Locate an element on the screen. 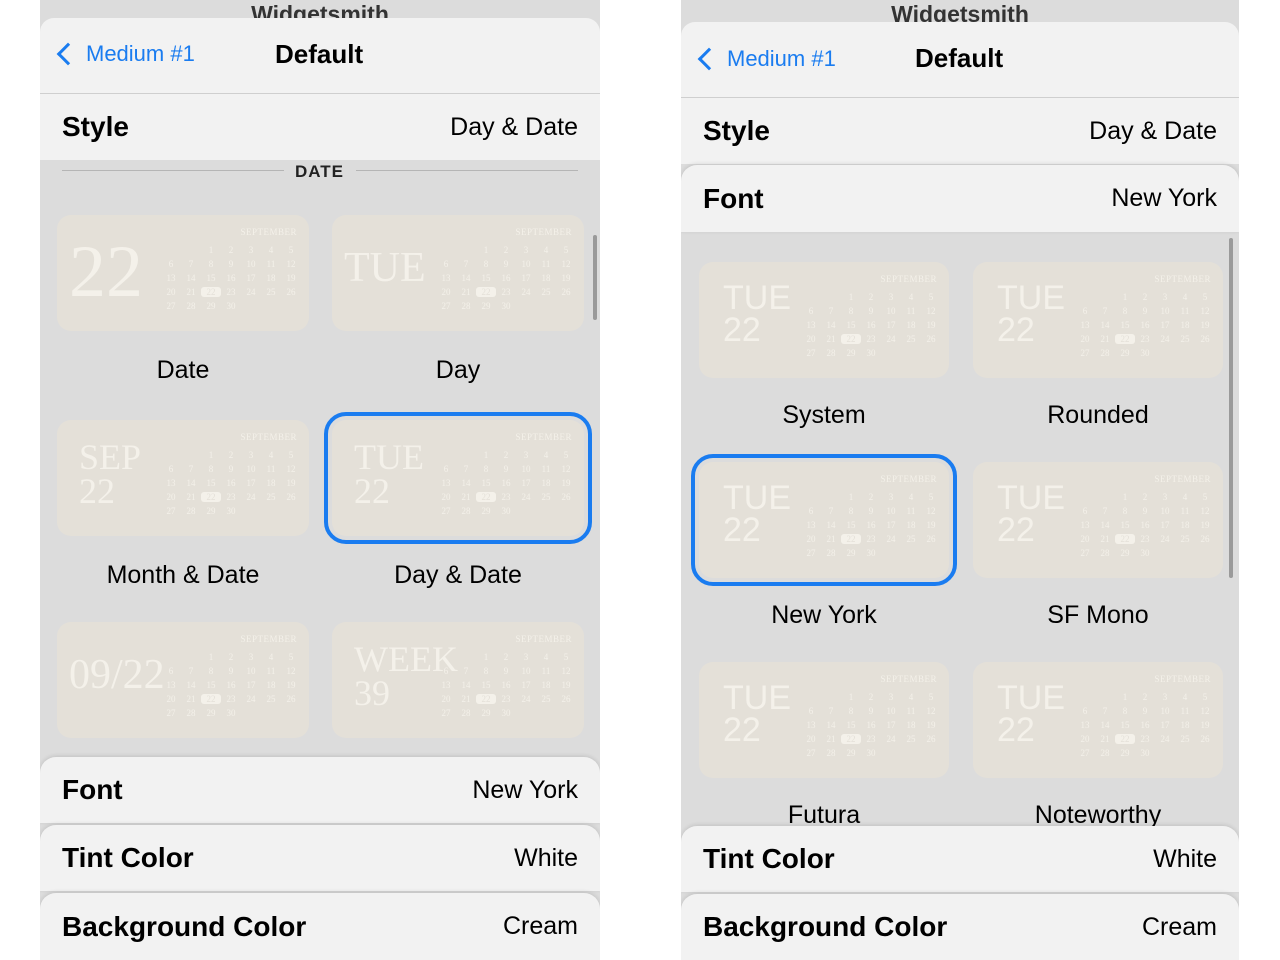 Image resolution: width=1280 pixels, height=960 pixels. calendar-day: 28 is located at coordinates (466, 306).